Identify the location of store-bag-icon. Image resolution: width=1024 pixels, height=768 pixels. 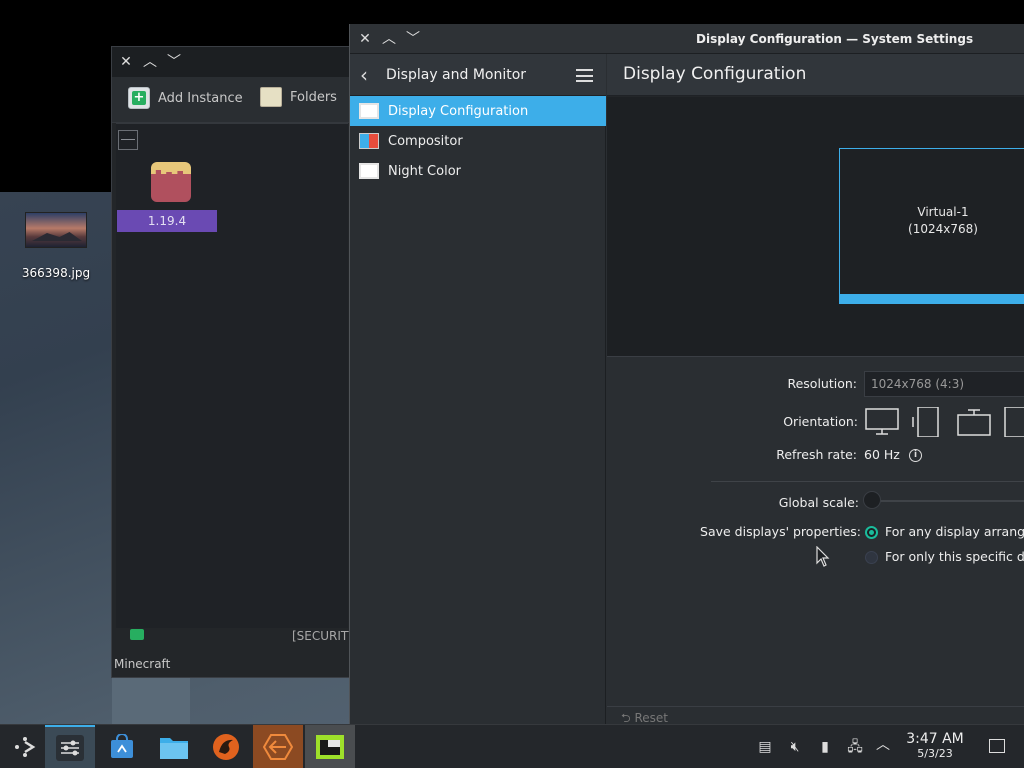
(122, 746).